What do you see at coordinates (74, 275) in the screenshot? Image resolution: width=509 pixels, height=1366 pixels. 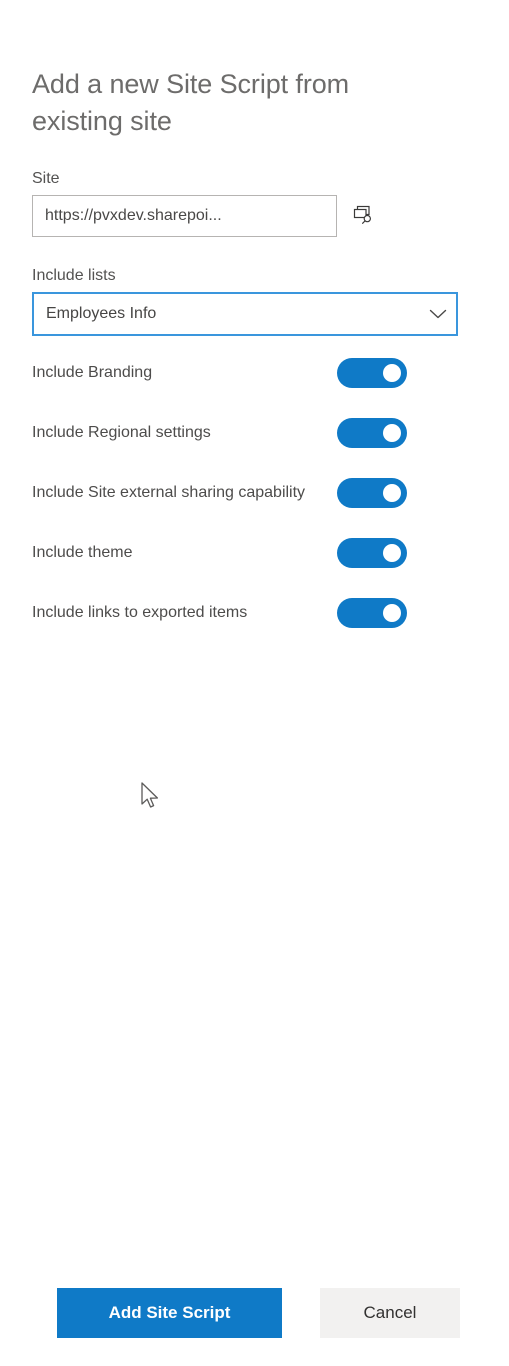 I see `include-lists-label: Include lists` at bounding box center [74, 275].